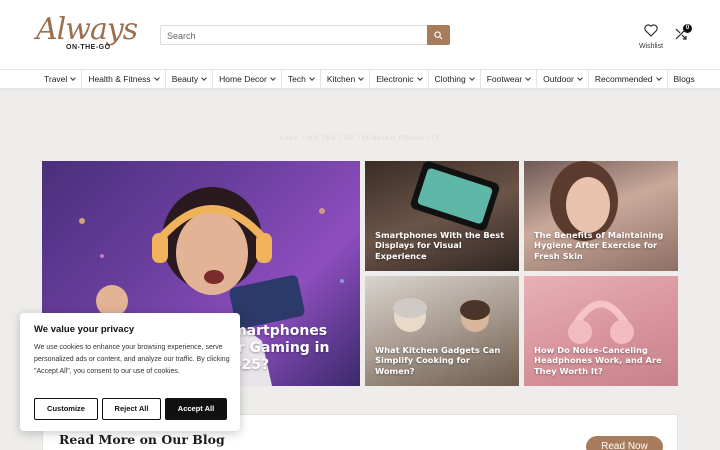 This screenshot has width=720, height=450. I want to click on logo-subtitle: ON-THE-GO, so click(88, 47).